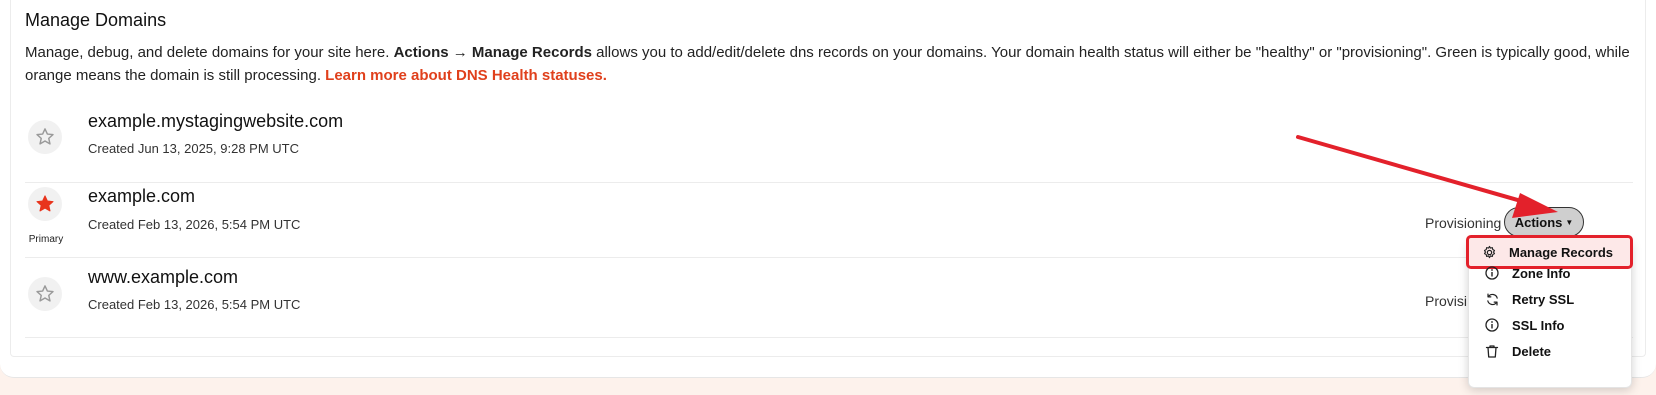 Image resolution: width=1656 pixels, height=395 pixels. I want to click on domain-name: www.example.com, so click(163, 277).